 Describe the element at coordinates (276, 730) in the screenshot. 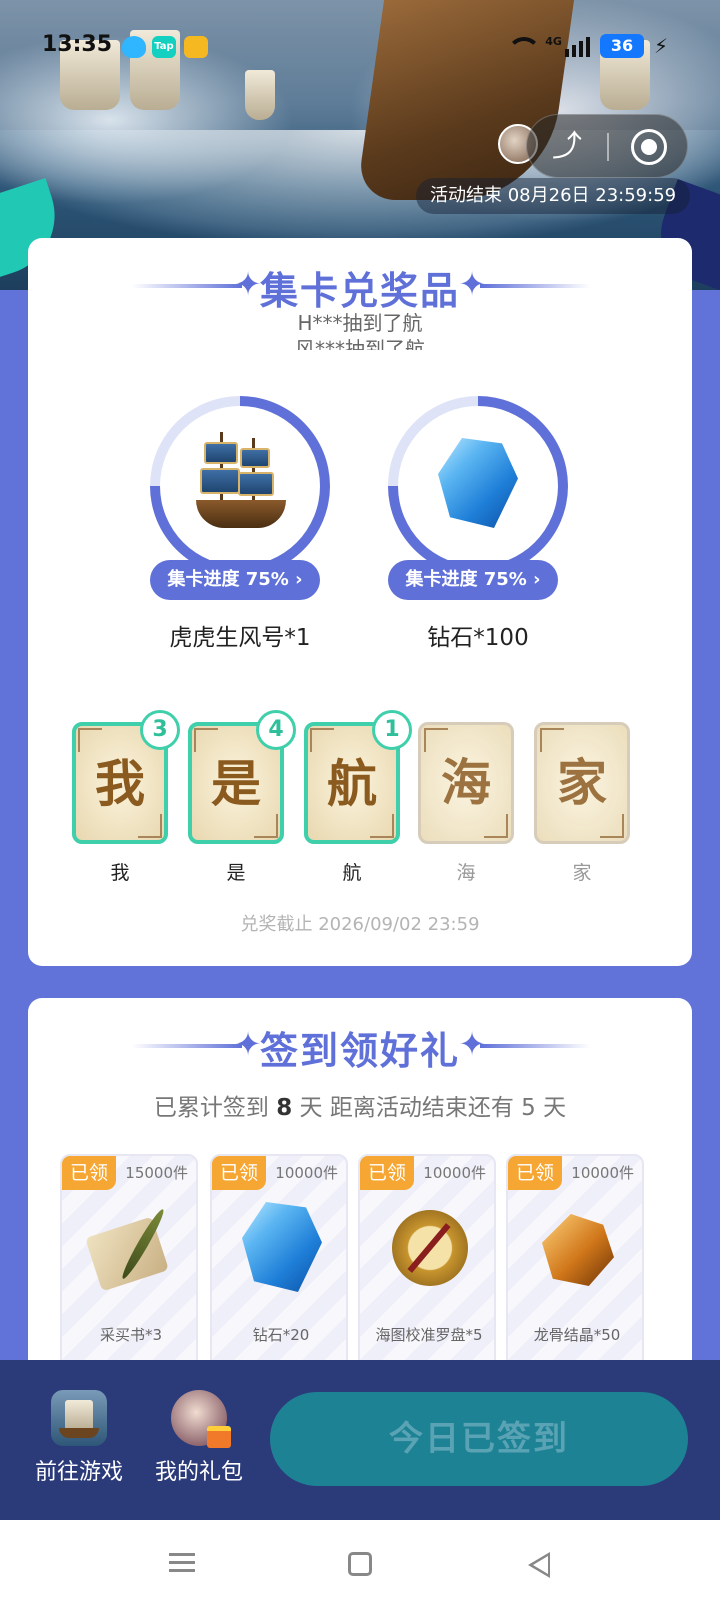

I see `card-count-badge: 4` at that location.